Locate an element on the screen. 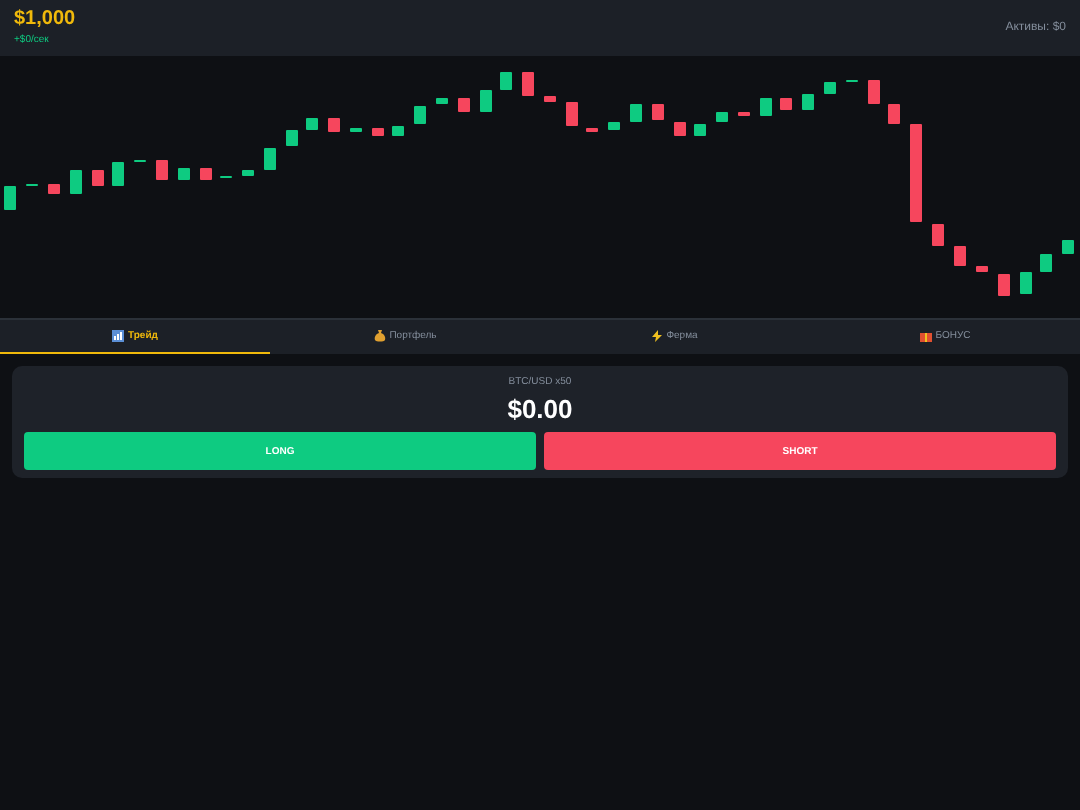  money-bag-icon is located at coordinates (379, 336).